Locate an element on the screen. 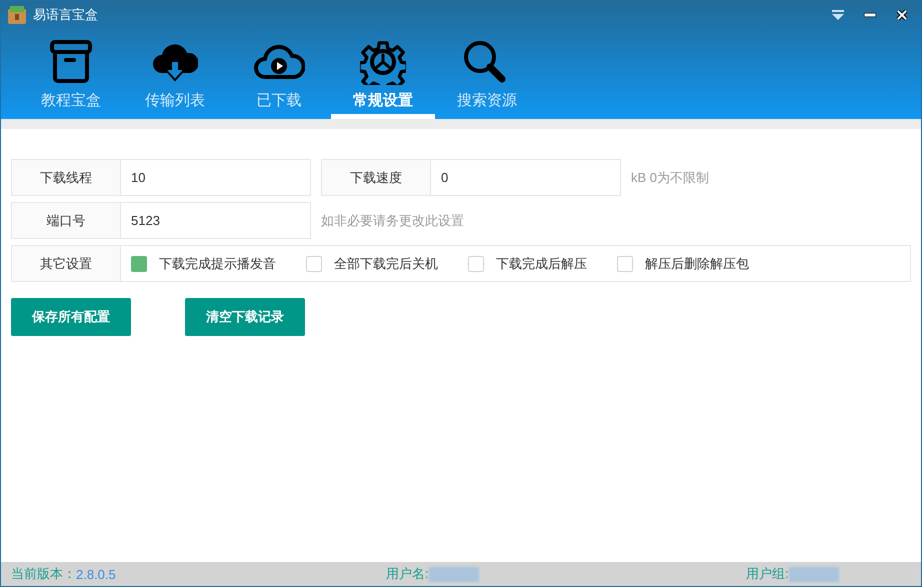  nav-tab: 传输列表 is located at coordinates (175, 78).